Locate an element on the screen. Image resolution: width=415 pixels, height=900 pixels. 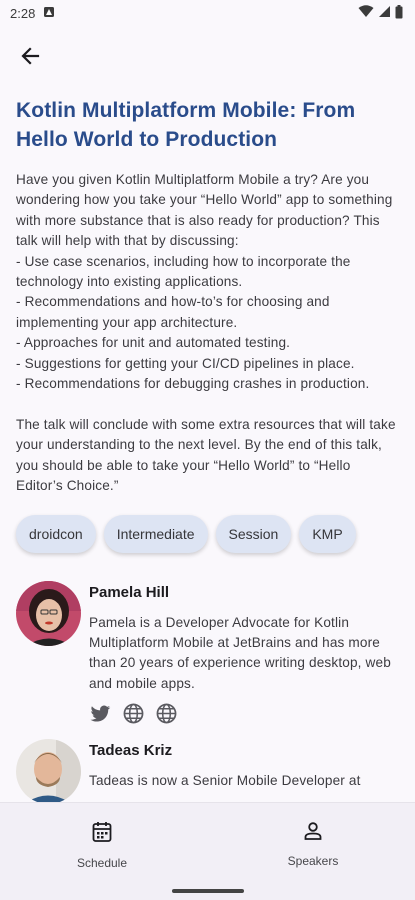
tag-chips: droidcon Intermediate Session KMP is located at coordinates (207, 533).